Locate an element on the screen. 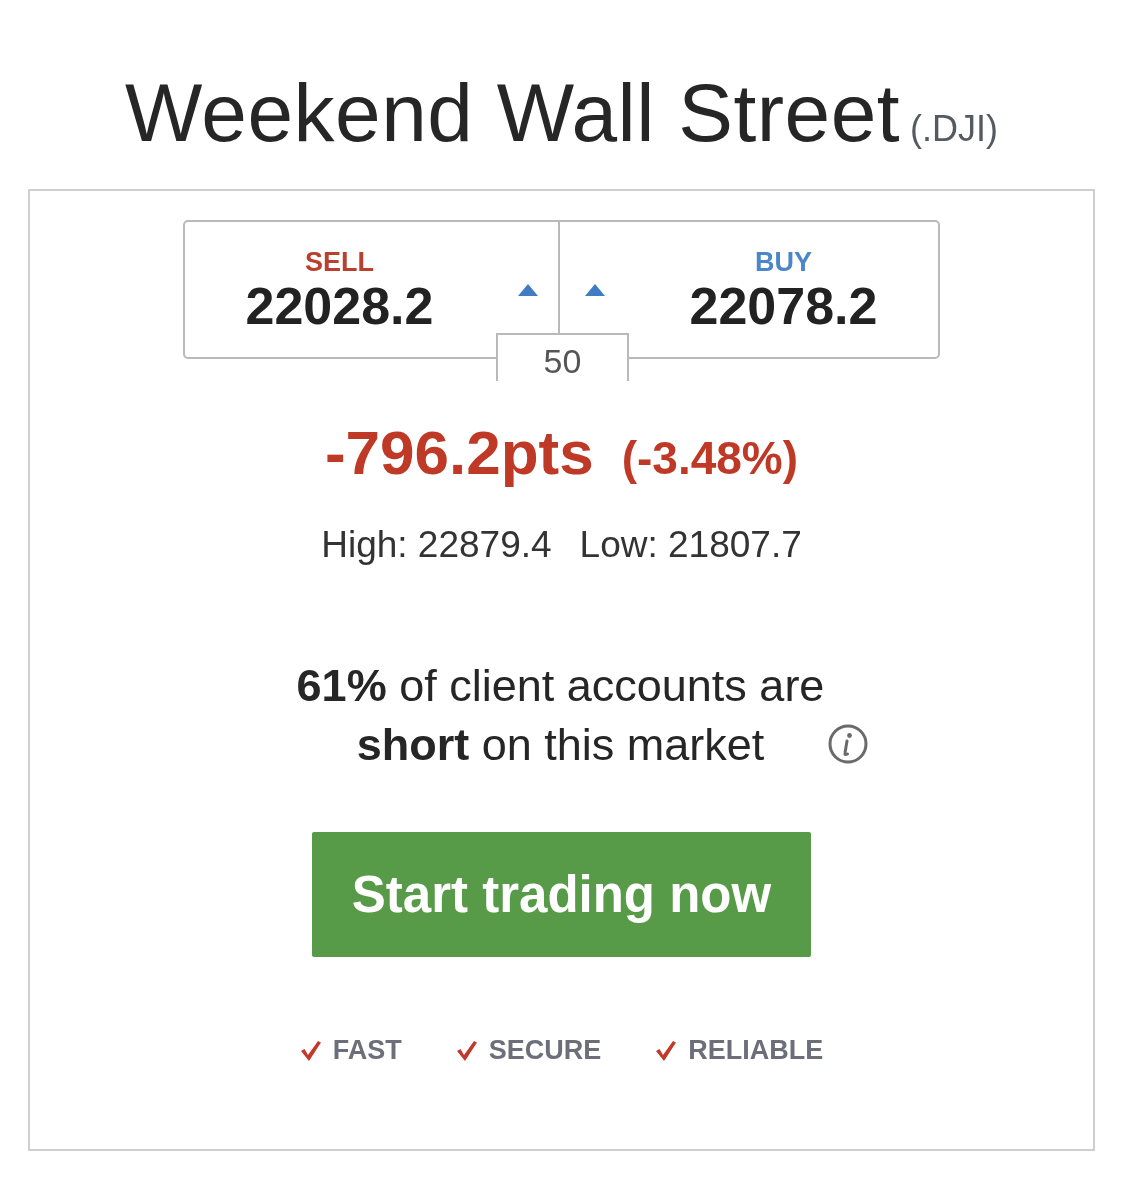 The width and height of the screenshot is (1123, 1200). market-title: Weekend Wall Street is located at coordinates (512, 113).